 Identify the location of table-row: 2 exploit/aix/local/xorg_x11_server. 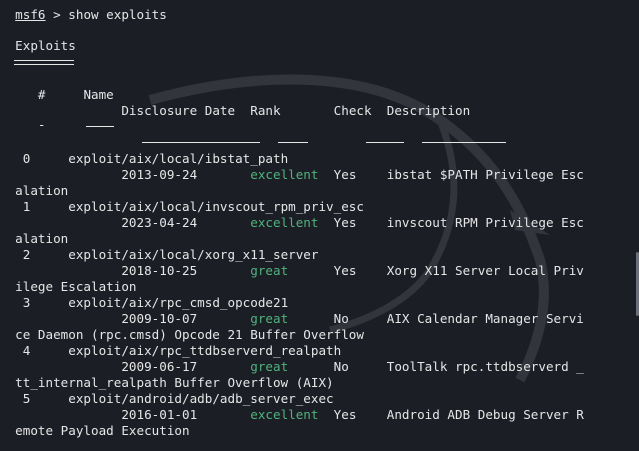
(159, 255).